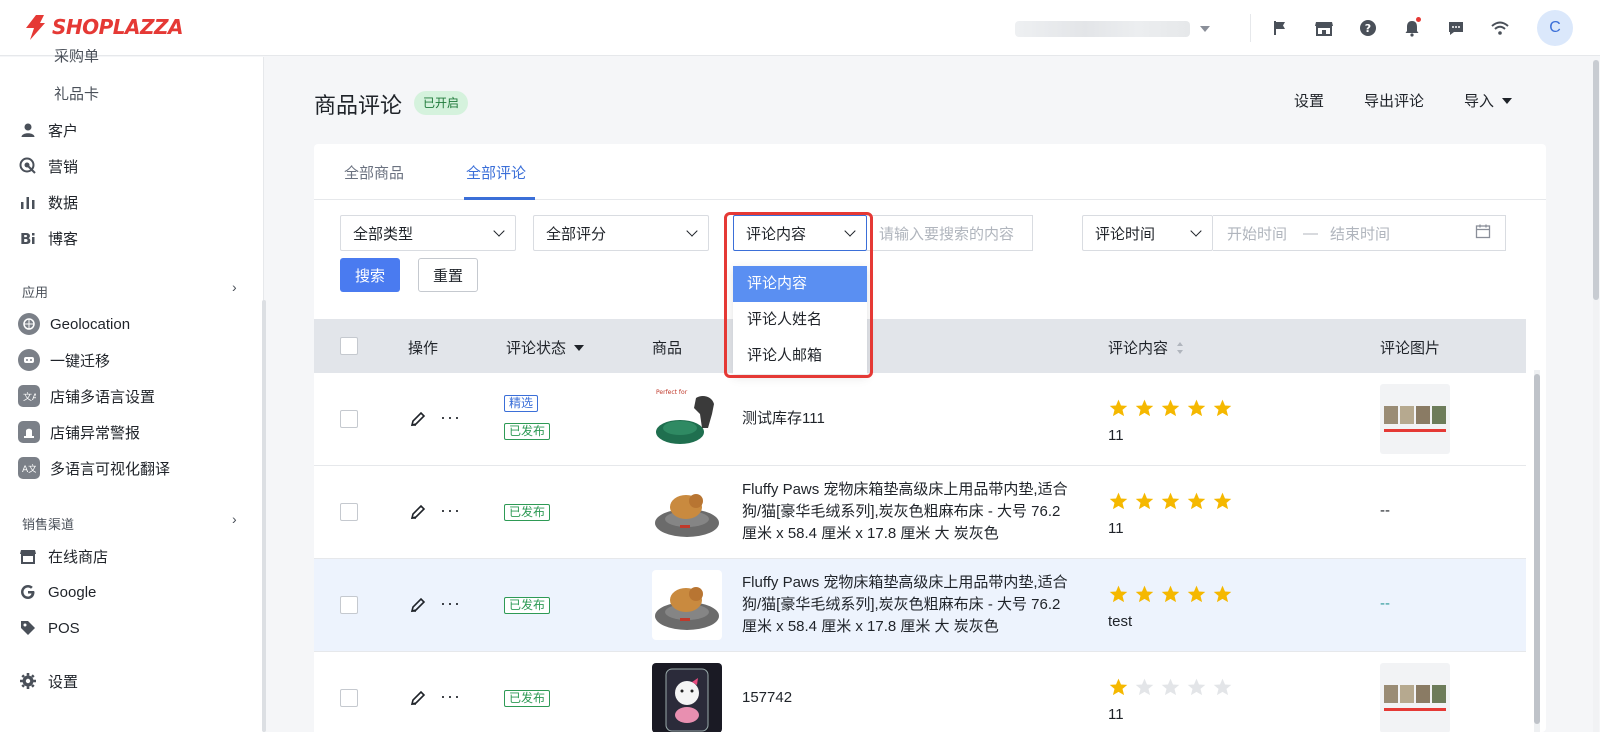 The width and height of the screenshot is (1600, 732). I want to click on sidebar-item-label: 营销, so click(63, 167).